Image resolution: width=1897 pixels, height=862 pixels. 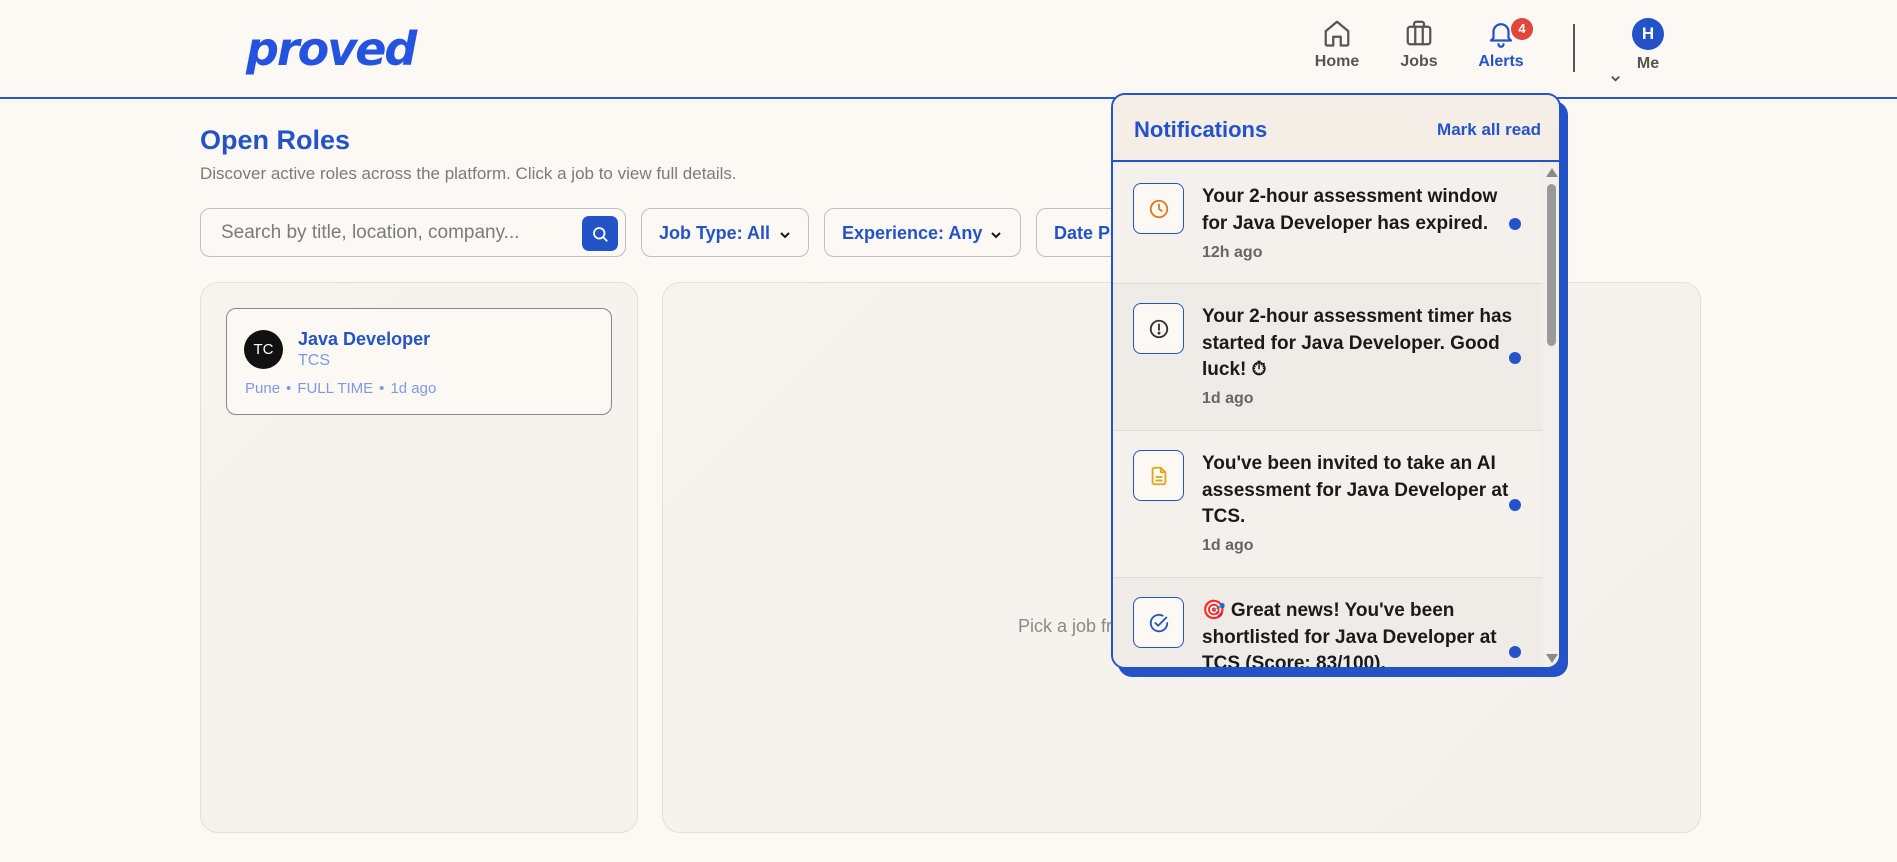 I want to click on alert-circle-icon, so click(x=1159, y=329).